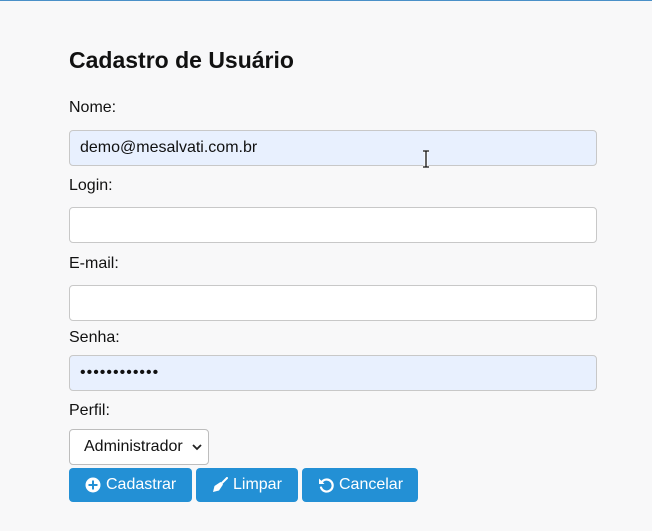  What do you see at coordinates (141, 484) in the screenshot?
I see `cadastrar-button-label: Cadastrar` at bounding box center [141, 484].